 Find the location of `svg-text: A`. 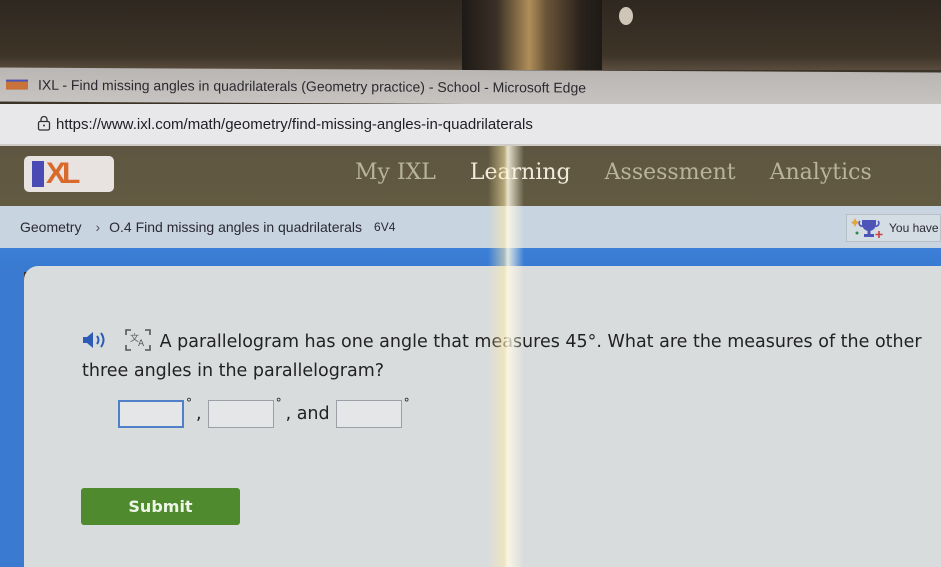

svg-text: A is located at coordinates (141, 344).